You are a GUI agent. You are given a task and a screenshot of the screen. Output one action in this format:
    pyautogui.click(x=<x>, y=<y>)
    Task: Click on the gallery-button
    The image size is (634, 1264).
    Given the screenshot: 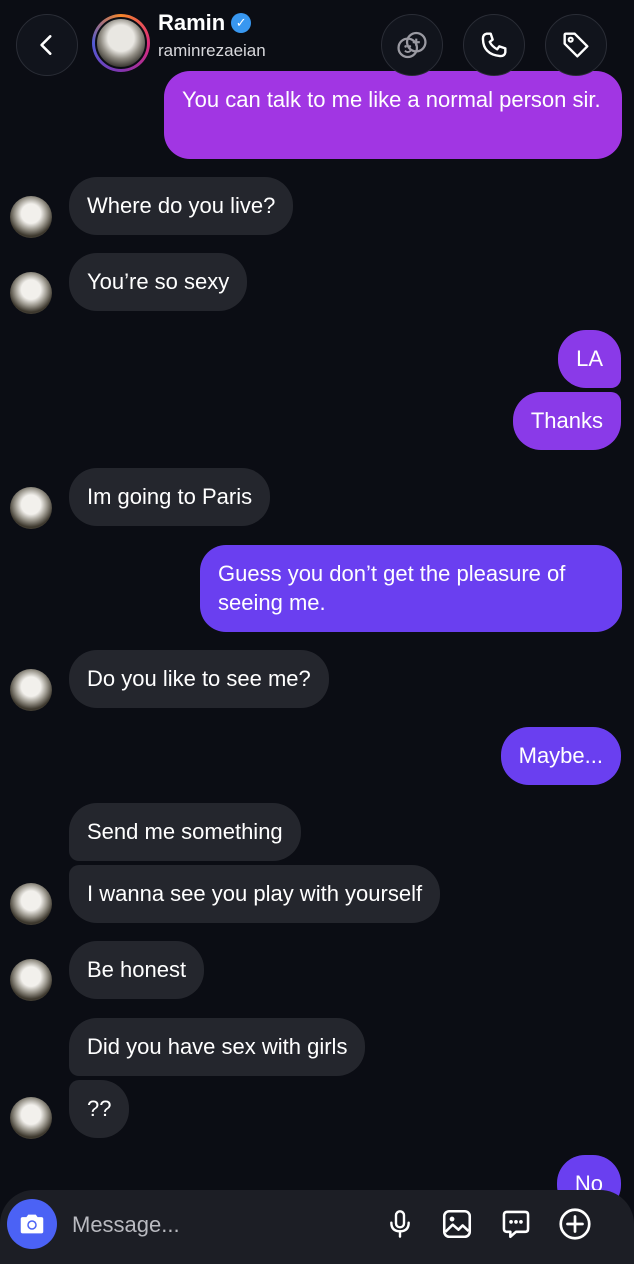 What is the action you would take?
    pyautogui.click(x=457, y=1224)
    